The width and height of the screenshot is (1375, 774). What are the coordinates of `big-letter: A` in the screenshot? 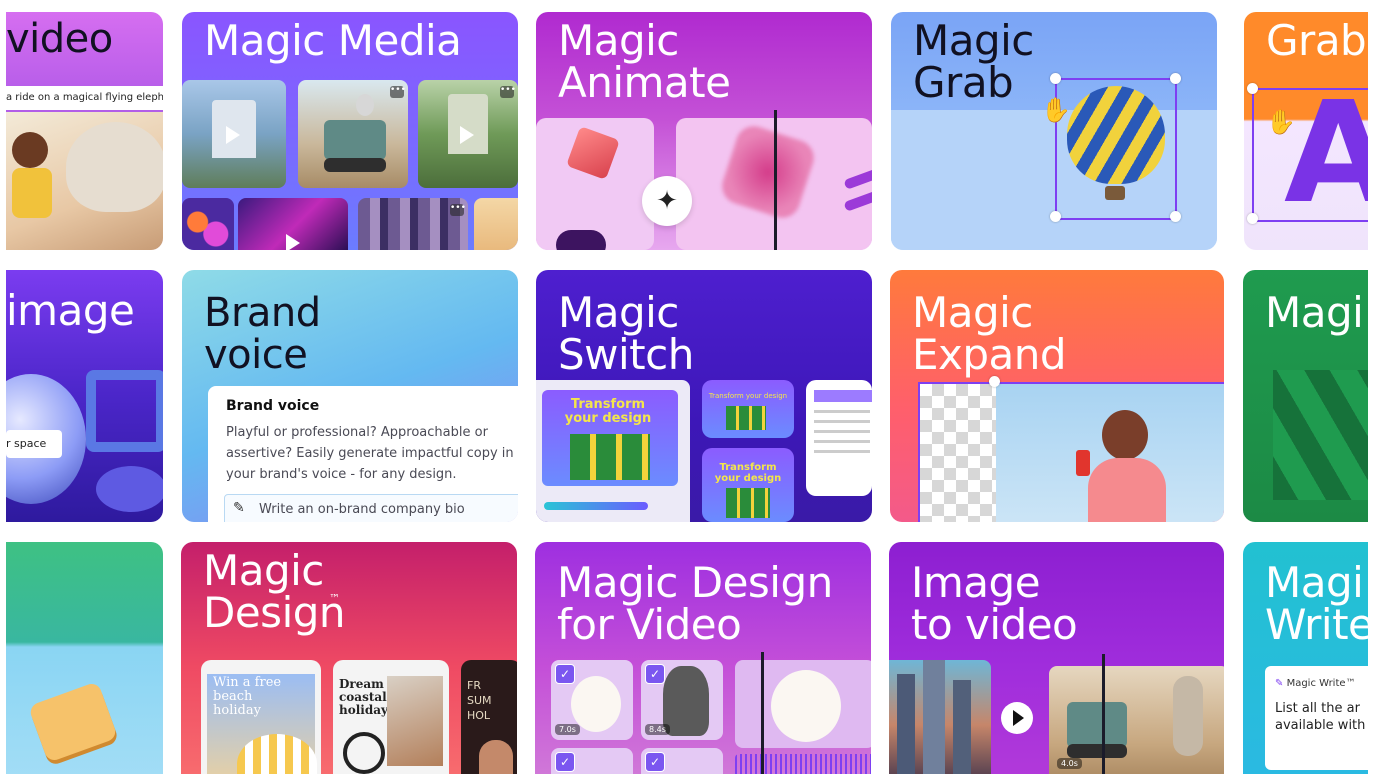 It's located at (1326, 153).